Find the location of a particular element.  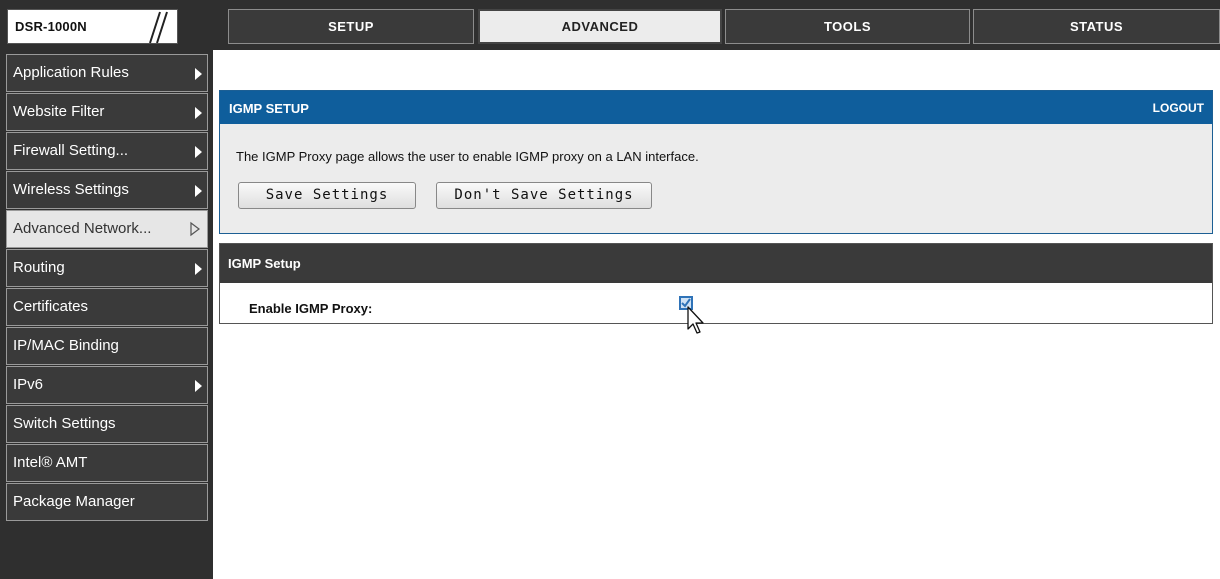

sidebar-item-label: Wireless Settings is located at coordinates (71, 189).